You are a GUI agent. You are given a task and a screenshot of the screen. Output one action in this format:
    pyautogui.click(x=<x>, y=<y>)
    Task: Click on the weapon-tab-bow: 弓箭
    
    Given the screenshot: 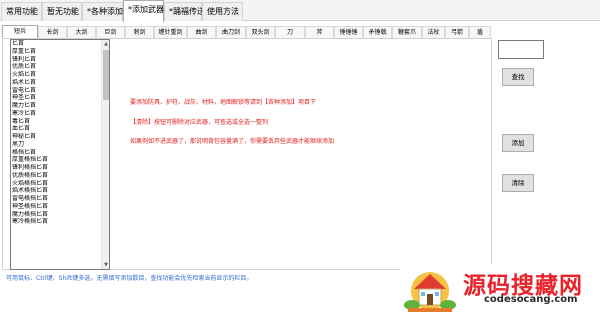 What is the action you would take?
    pyautogui.click(x=457, y=32)
    